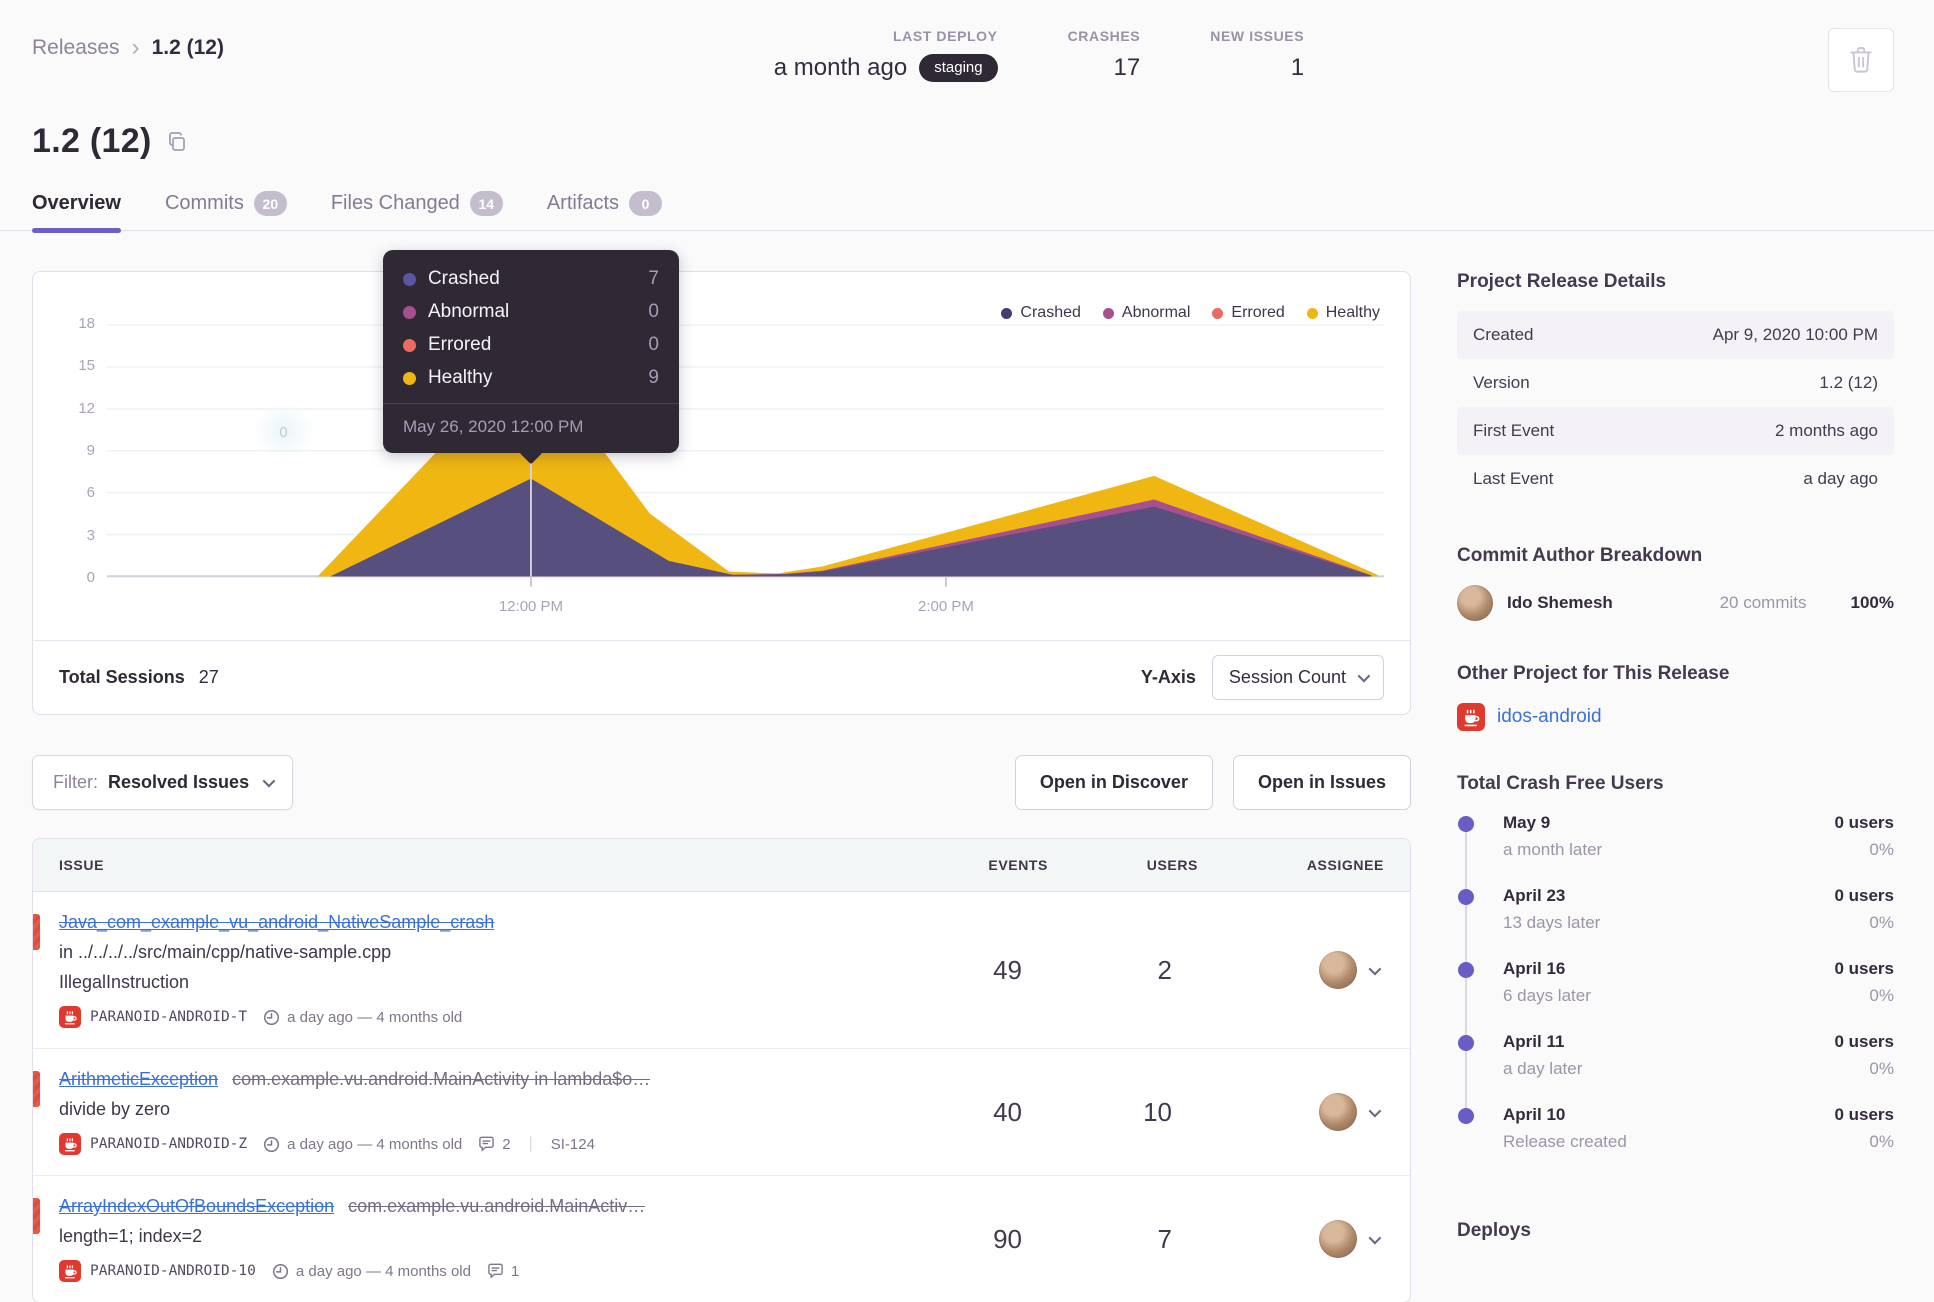 The width and height of the screenshot is (1934, 1302). I want to click on open-in-discover-button: Open in Discover, so click(1113, 782).